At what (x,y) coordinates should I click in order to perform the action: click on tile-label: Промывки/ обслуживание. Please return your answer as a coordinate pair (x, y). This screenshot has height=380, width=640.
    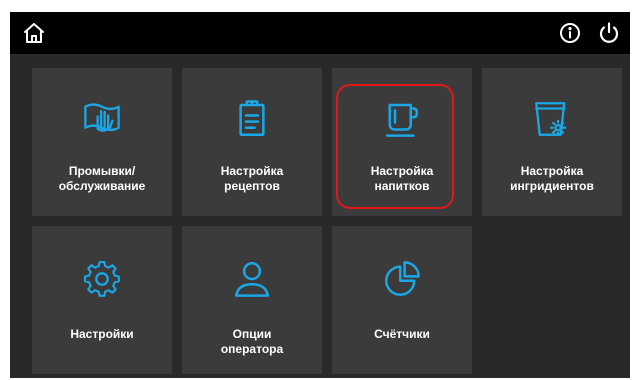
    Looking at the image, I should click on (102, 178).